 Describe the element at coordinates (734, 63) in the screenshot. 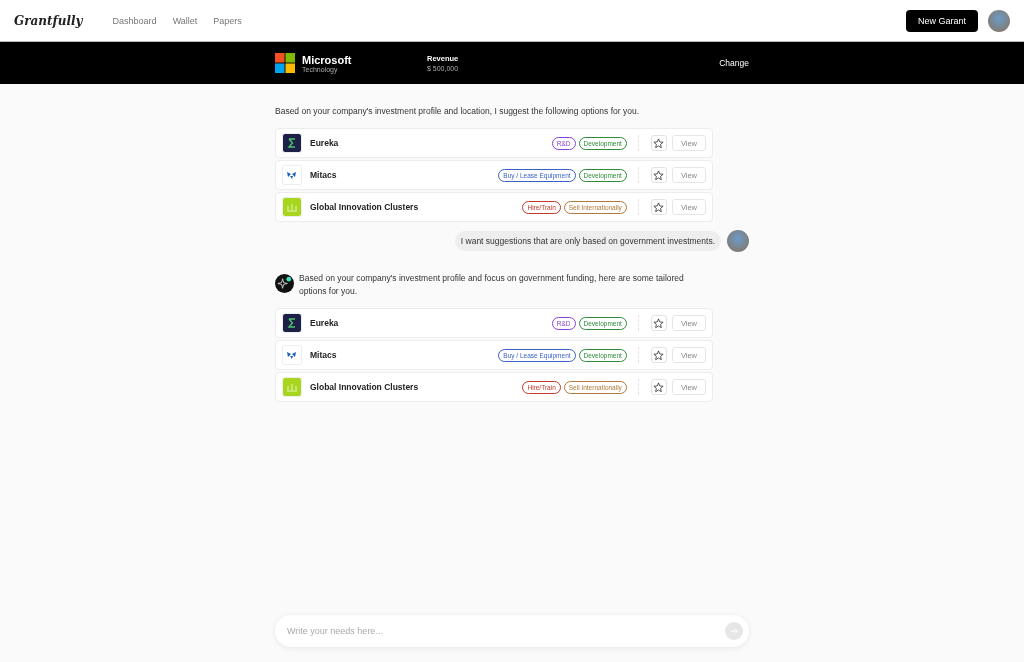

I see `change-link: Change` at that location.